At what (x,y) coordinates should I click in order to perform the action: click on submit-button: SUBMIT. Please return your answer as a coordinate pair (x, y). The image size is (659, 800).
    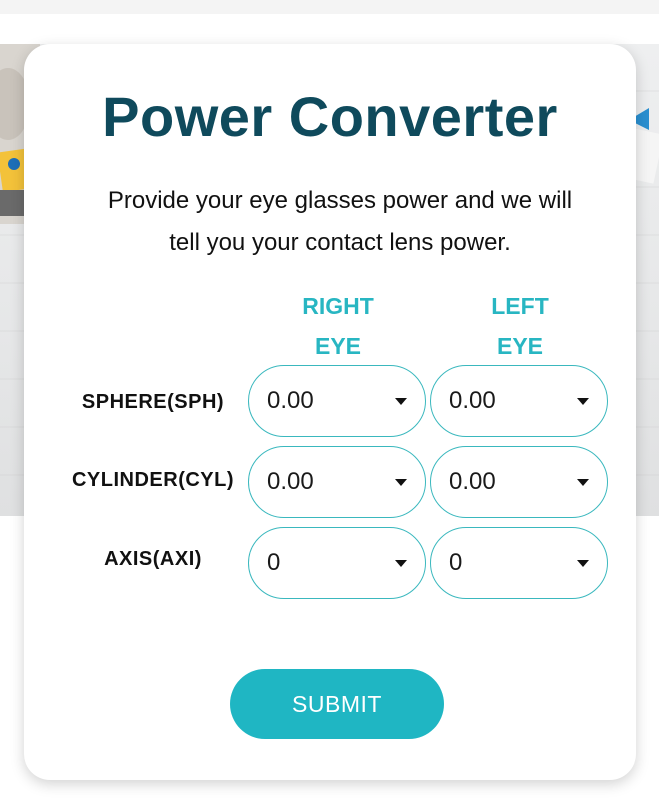
    Looking at the image, I should click on (337, 704).